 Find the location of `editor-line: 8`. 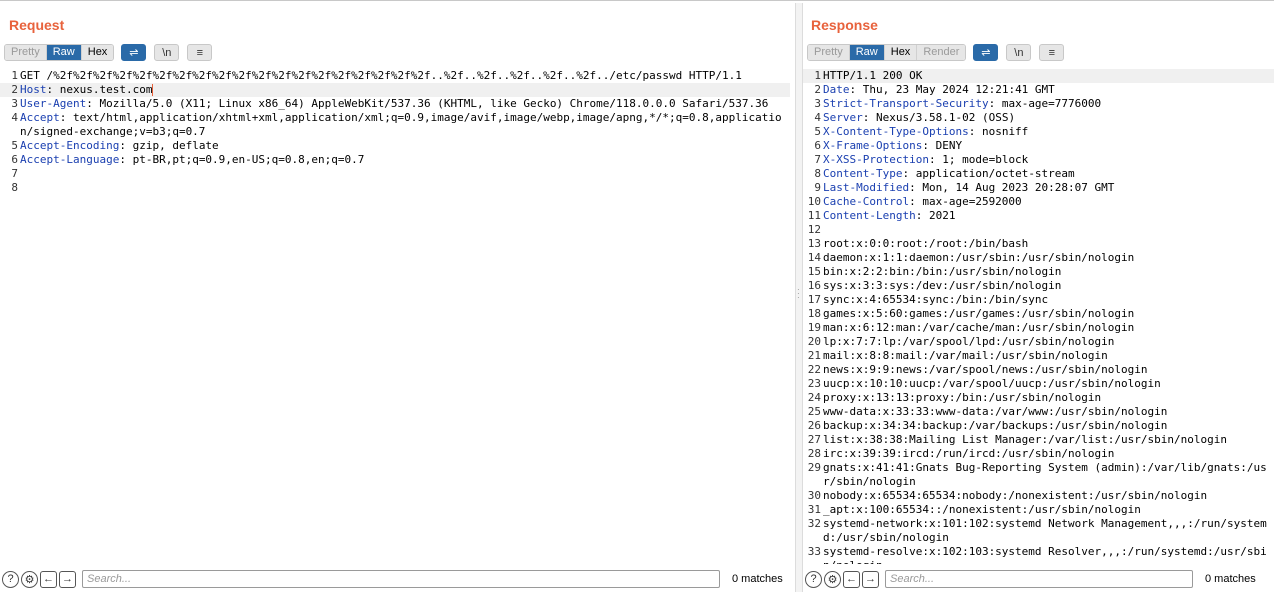

editor-line: 8 is located at coordinates (395, 188).